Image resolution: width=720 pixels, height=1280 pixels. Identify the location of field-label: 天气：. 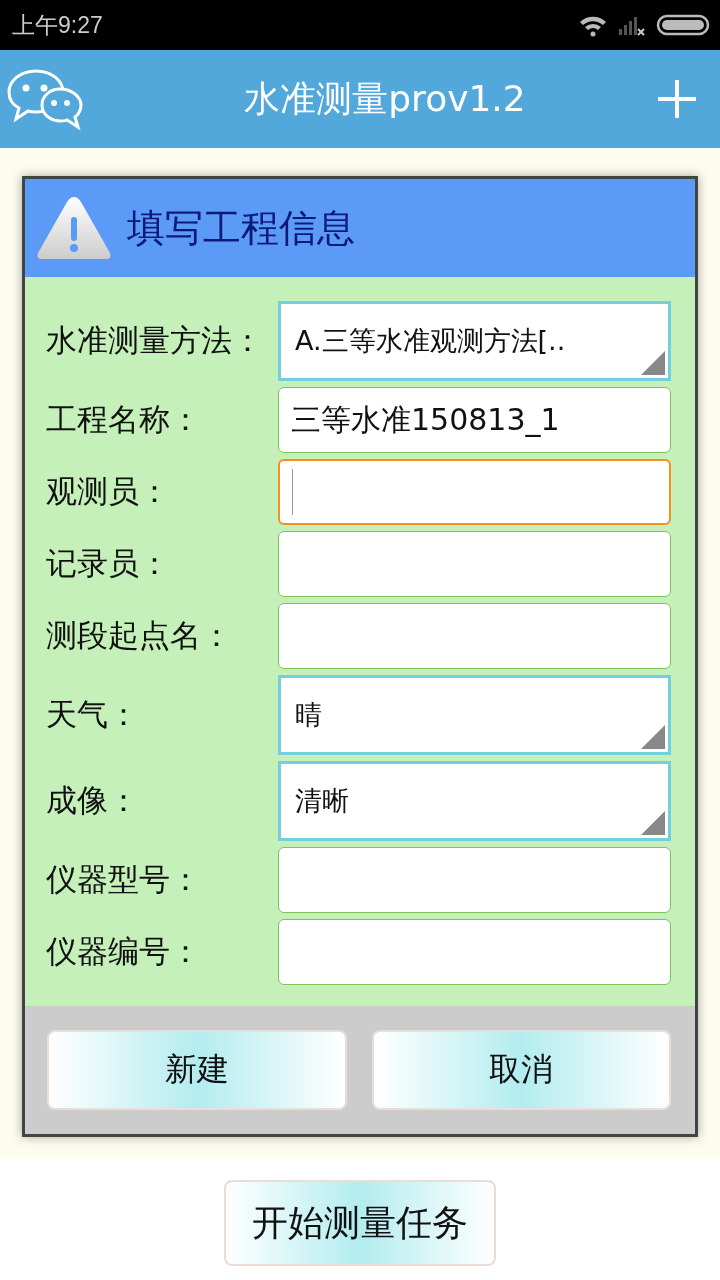
(93, 714).